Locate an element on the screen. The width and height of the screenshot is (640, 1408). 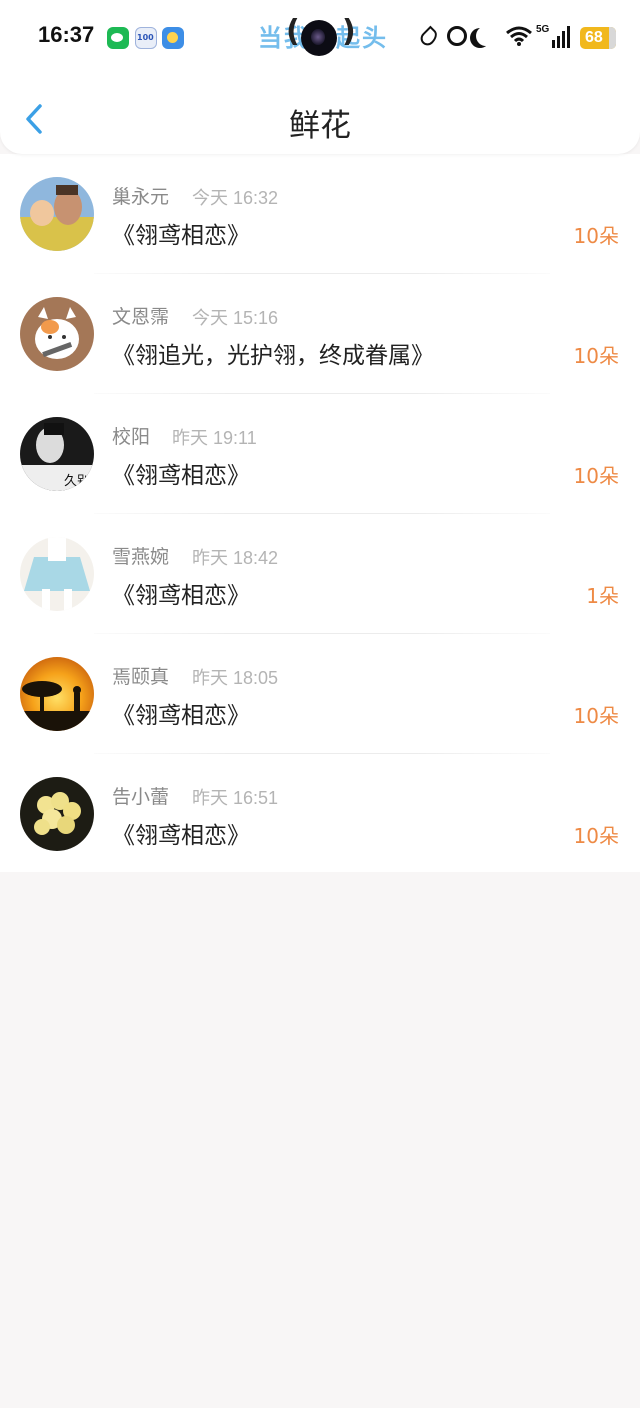
nav-bar: 鲜花 is located at coordinates (320, 115).